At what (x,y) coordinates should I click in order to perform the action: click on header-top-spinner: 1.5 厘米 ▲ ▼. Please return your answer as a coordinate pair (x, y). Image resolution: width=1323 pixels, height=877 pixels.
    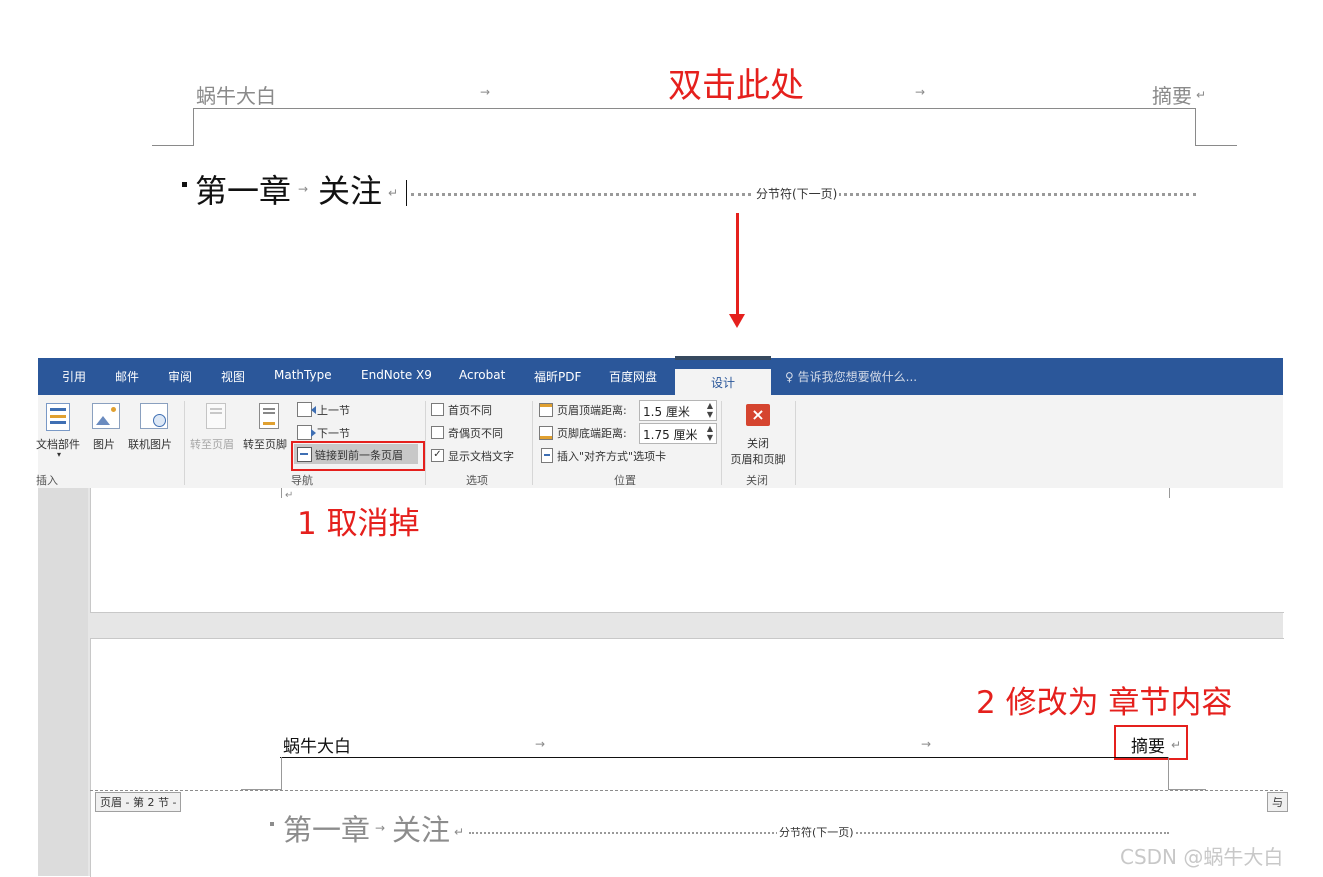
    Looking at the image, I should click on (678, 410).